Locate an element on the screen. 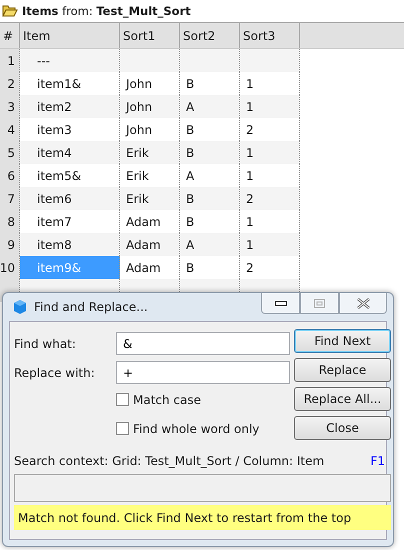 This screenshot has height=550, width=404. find-field: & is located at coordinates (203, 343).